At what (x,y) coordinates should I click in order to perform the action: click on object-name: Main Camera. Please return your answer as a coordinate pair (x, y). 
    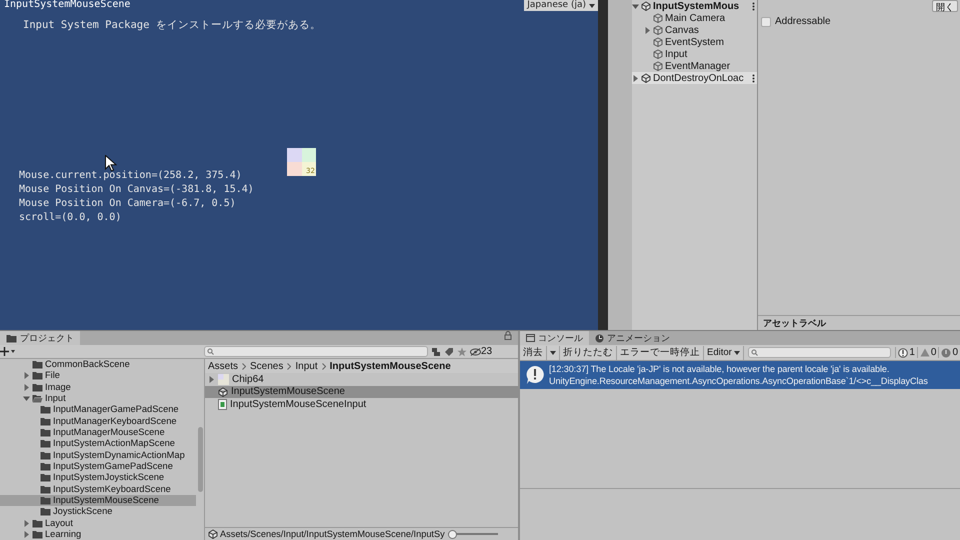
    Looking at the image, I should click on (695, 18).